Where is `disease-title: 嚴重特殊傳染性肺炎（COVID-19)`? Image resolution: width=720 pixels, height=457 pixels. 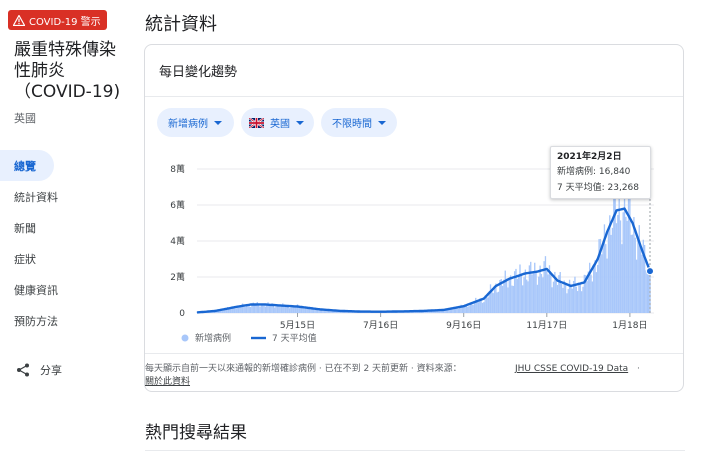 disease-title: 嚴重特殊傳染性肺炎（COVID-19) is located at coordinates (67, 71).